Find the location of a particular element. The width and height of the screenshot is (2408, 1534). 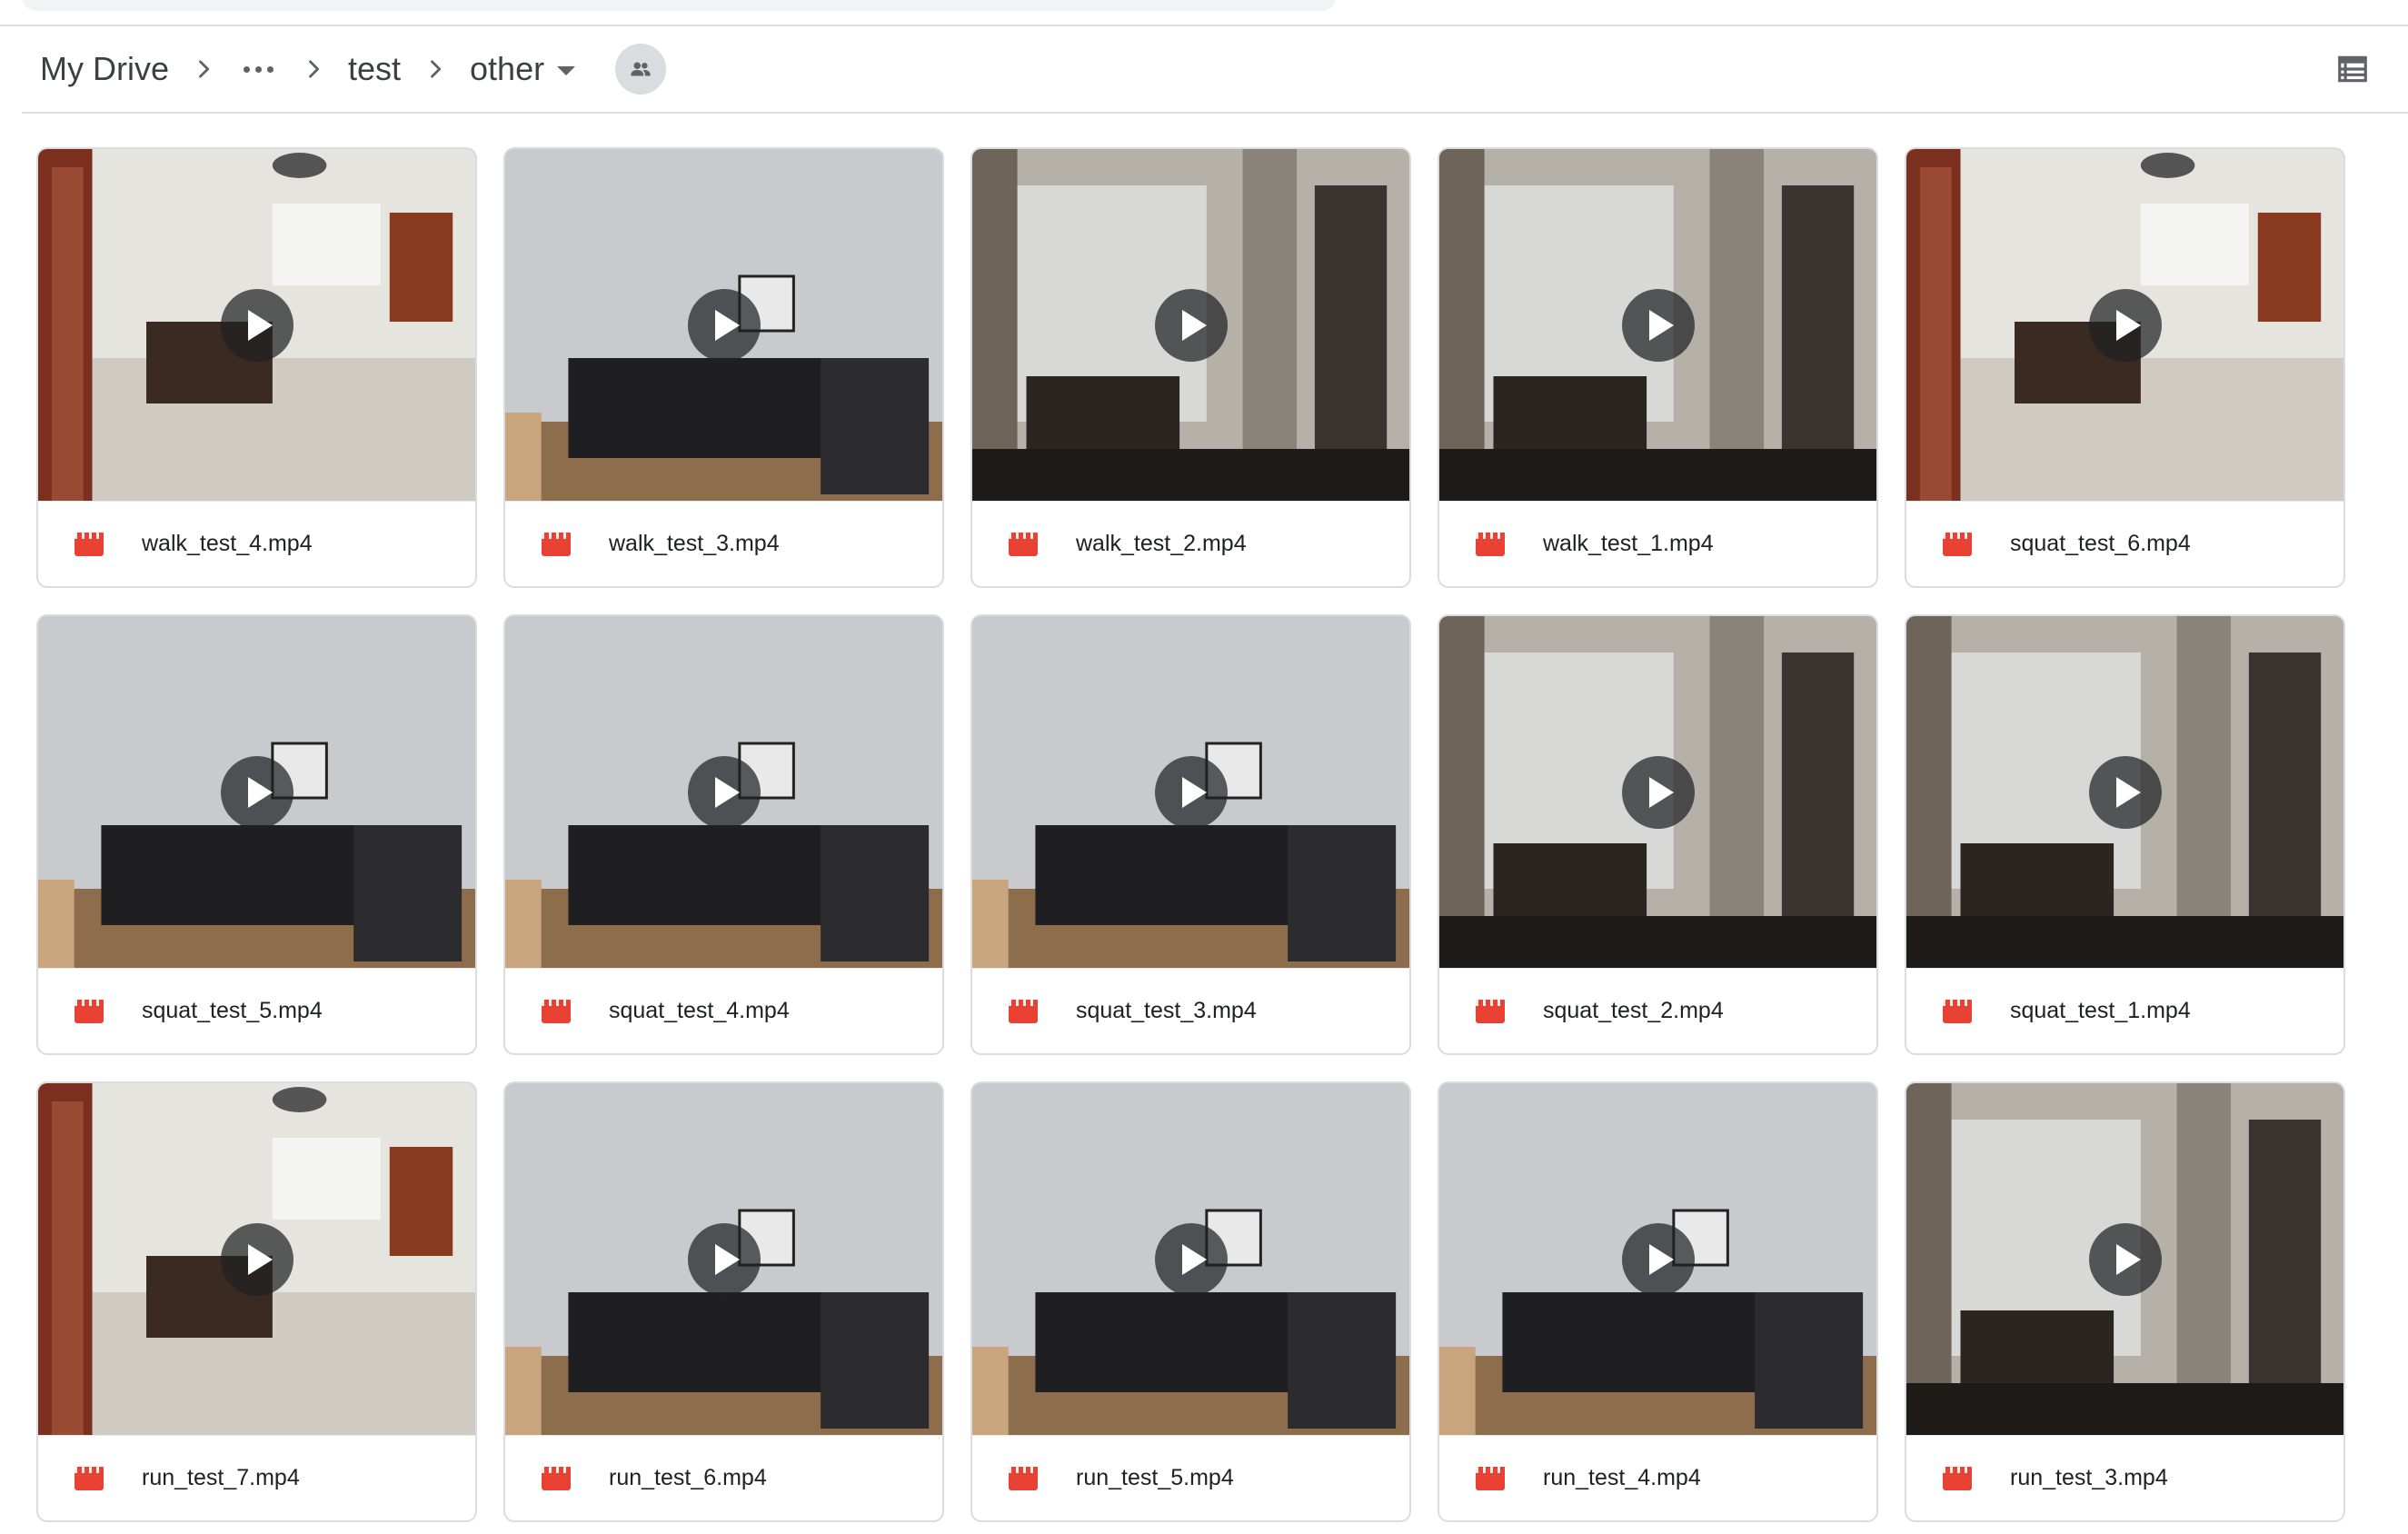

file-card: squat_test_4.mp4 is located at coordinates (724, 835).